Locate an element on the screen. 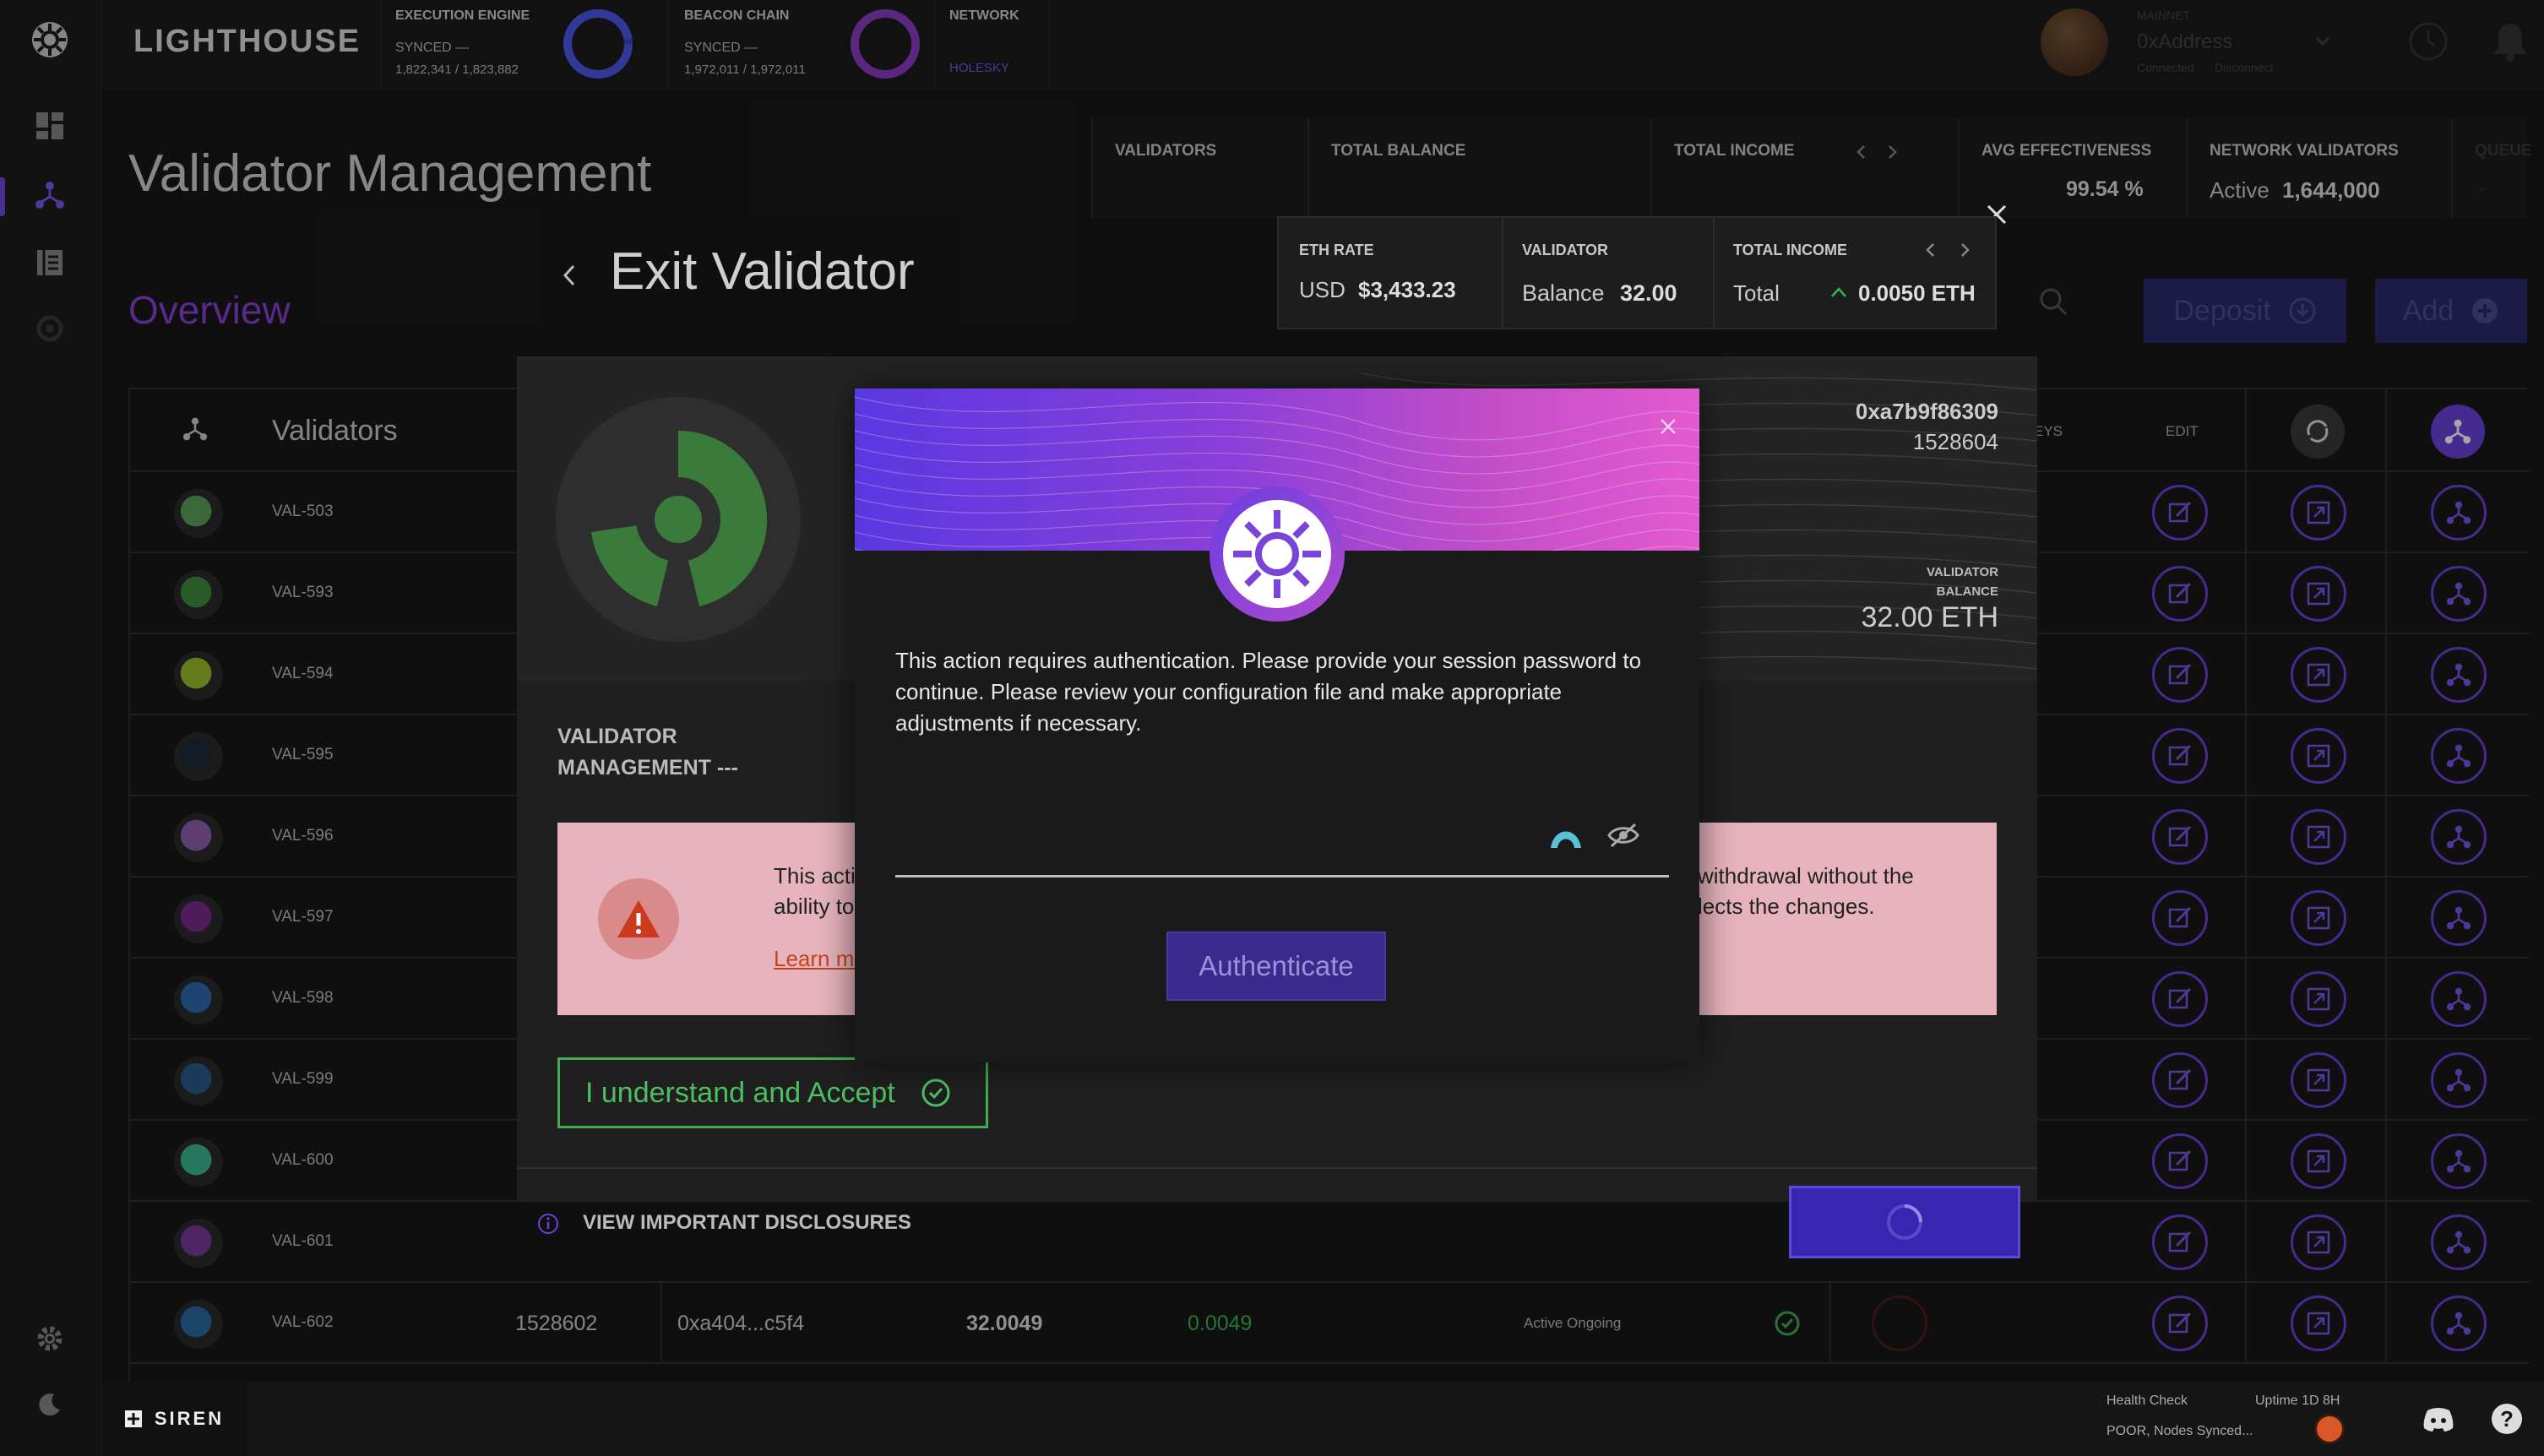 The width and height of the screenshot is (2544, 1456). siren-label: SIREN is located at coordinates (189, 1418).